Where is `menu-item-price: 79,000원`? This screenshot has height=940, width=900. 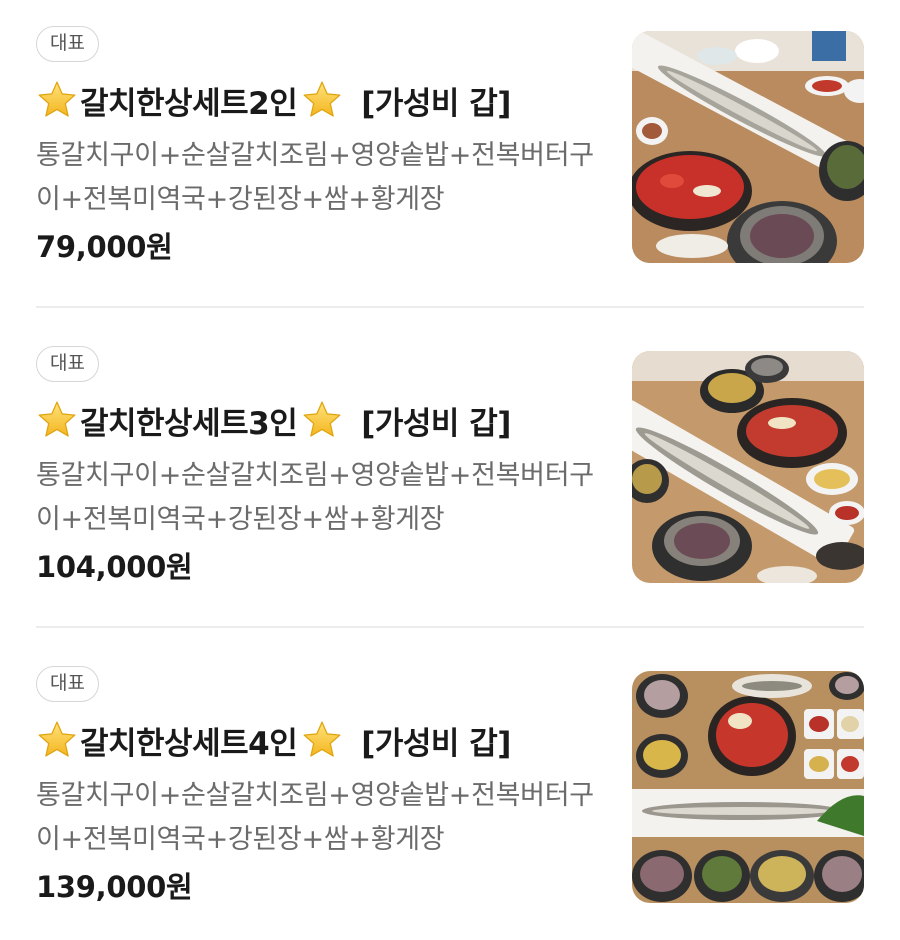 menu-item-price: 79,000원 is located at coordinates (104, 247).